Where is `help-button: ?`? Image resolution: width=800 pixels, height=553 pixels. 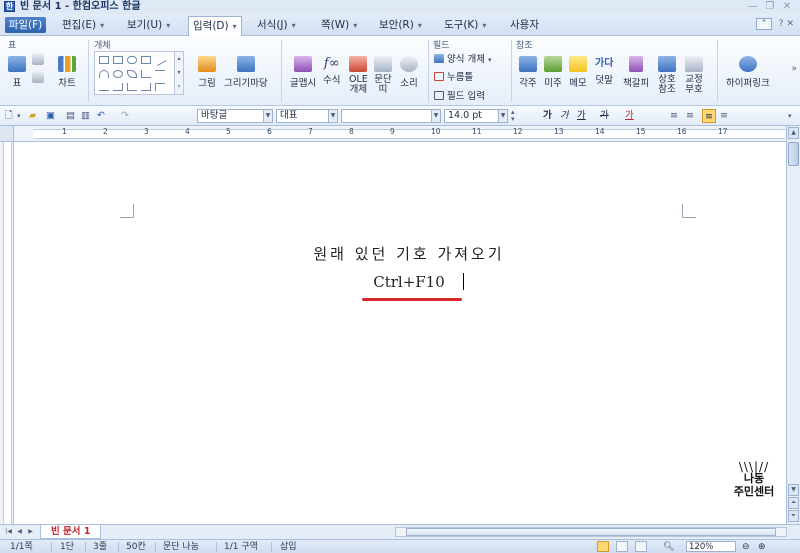 help-button: ? is located at coordinates (781, 24).